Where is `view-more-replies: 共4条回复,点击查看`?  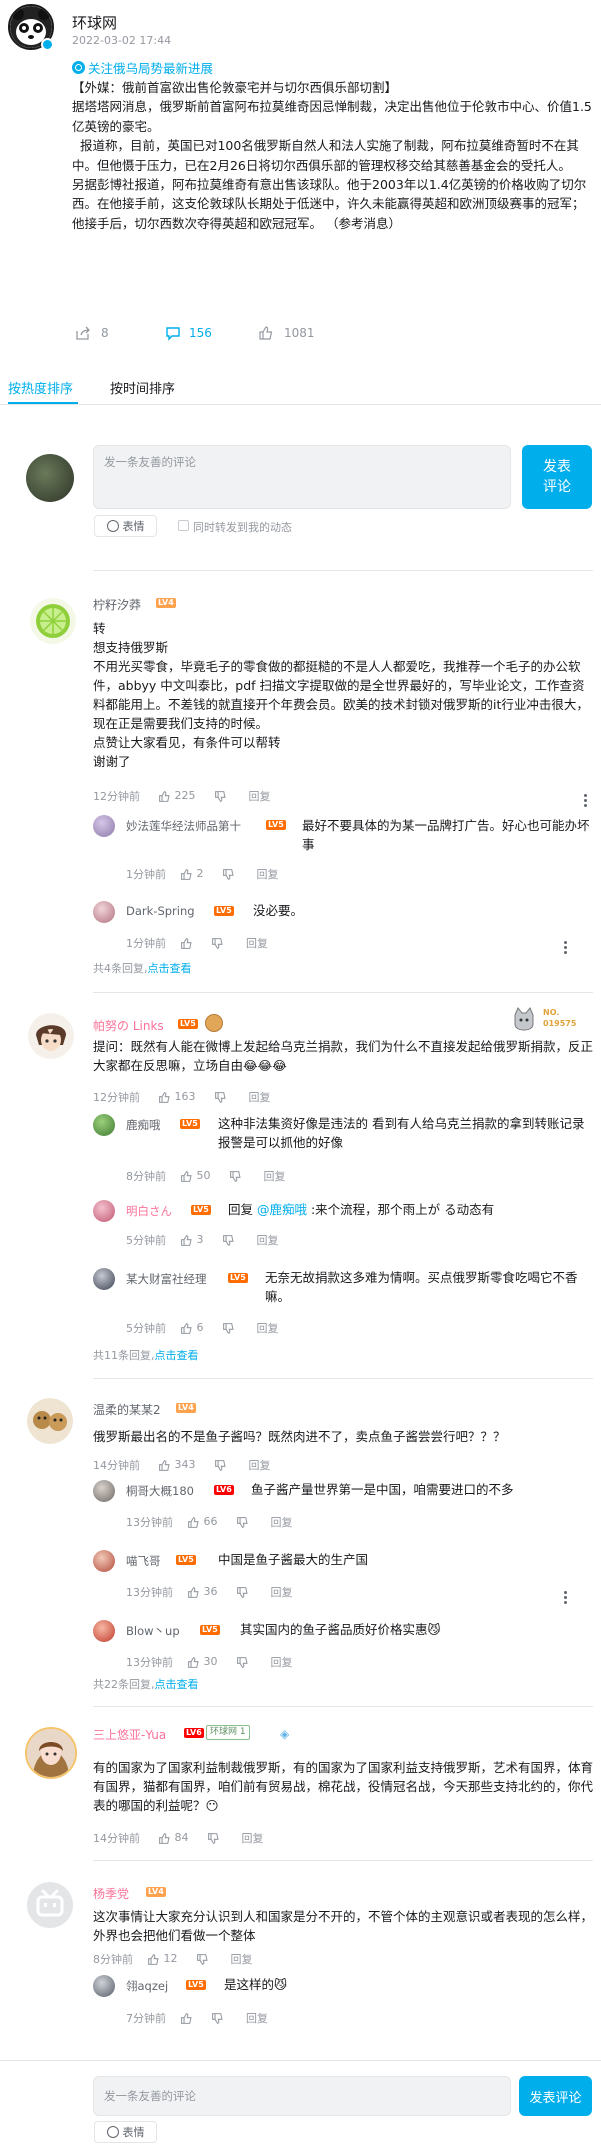 view-more-replies: 共4条回复,点击查看 is located at coordinates (142, 968).